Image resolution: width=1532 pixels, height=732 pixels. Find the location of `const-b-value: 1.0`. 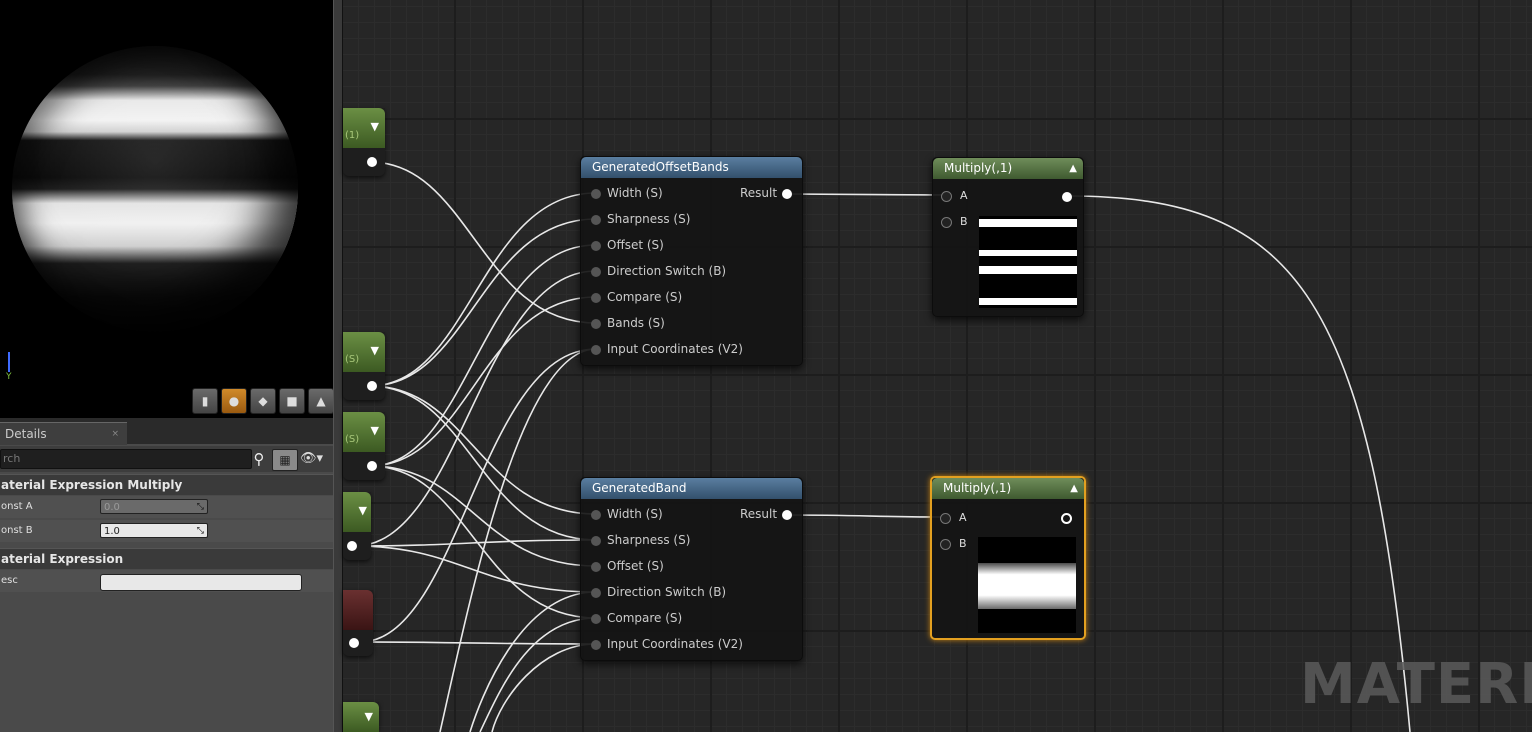

const-b-value: 1.0 is located at coordinates (112, 531).